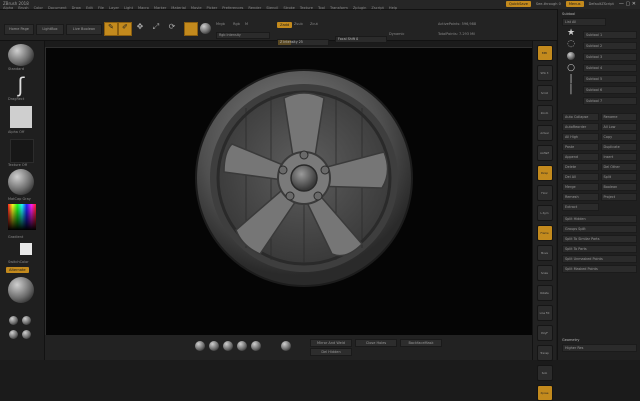  I want to click on right-shelf-transp: Transp, so click(544, 353).